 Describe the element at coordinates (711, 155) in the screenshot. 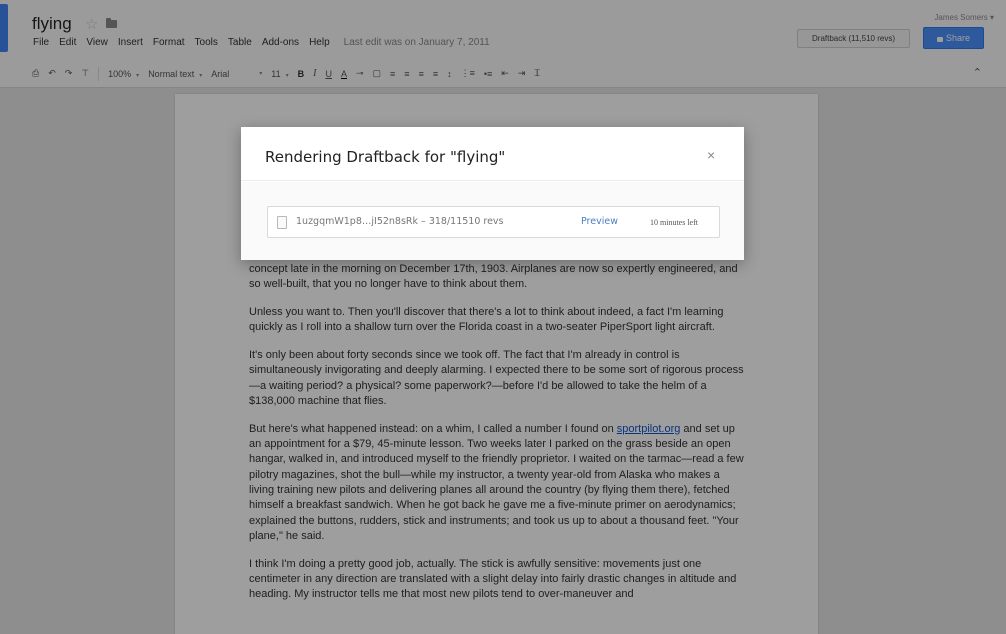

I see `close-icon: ×` at that location.